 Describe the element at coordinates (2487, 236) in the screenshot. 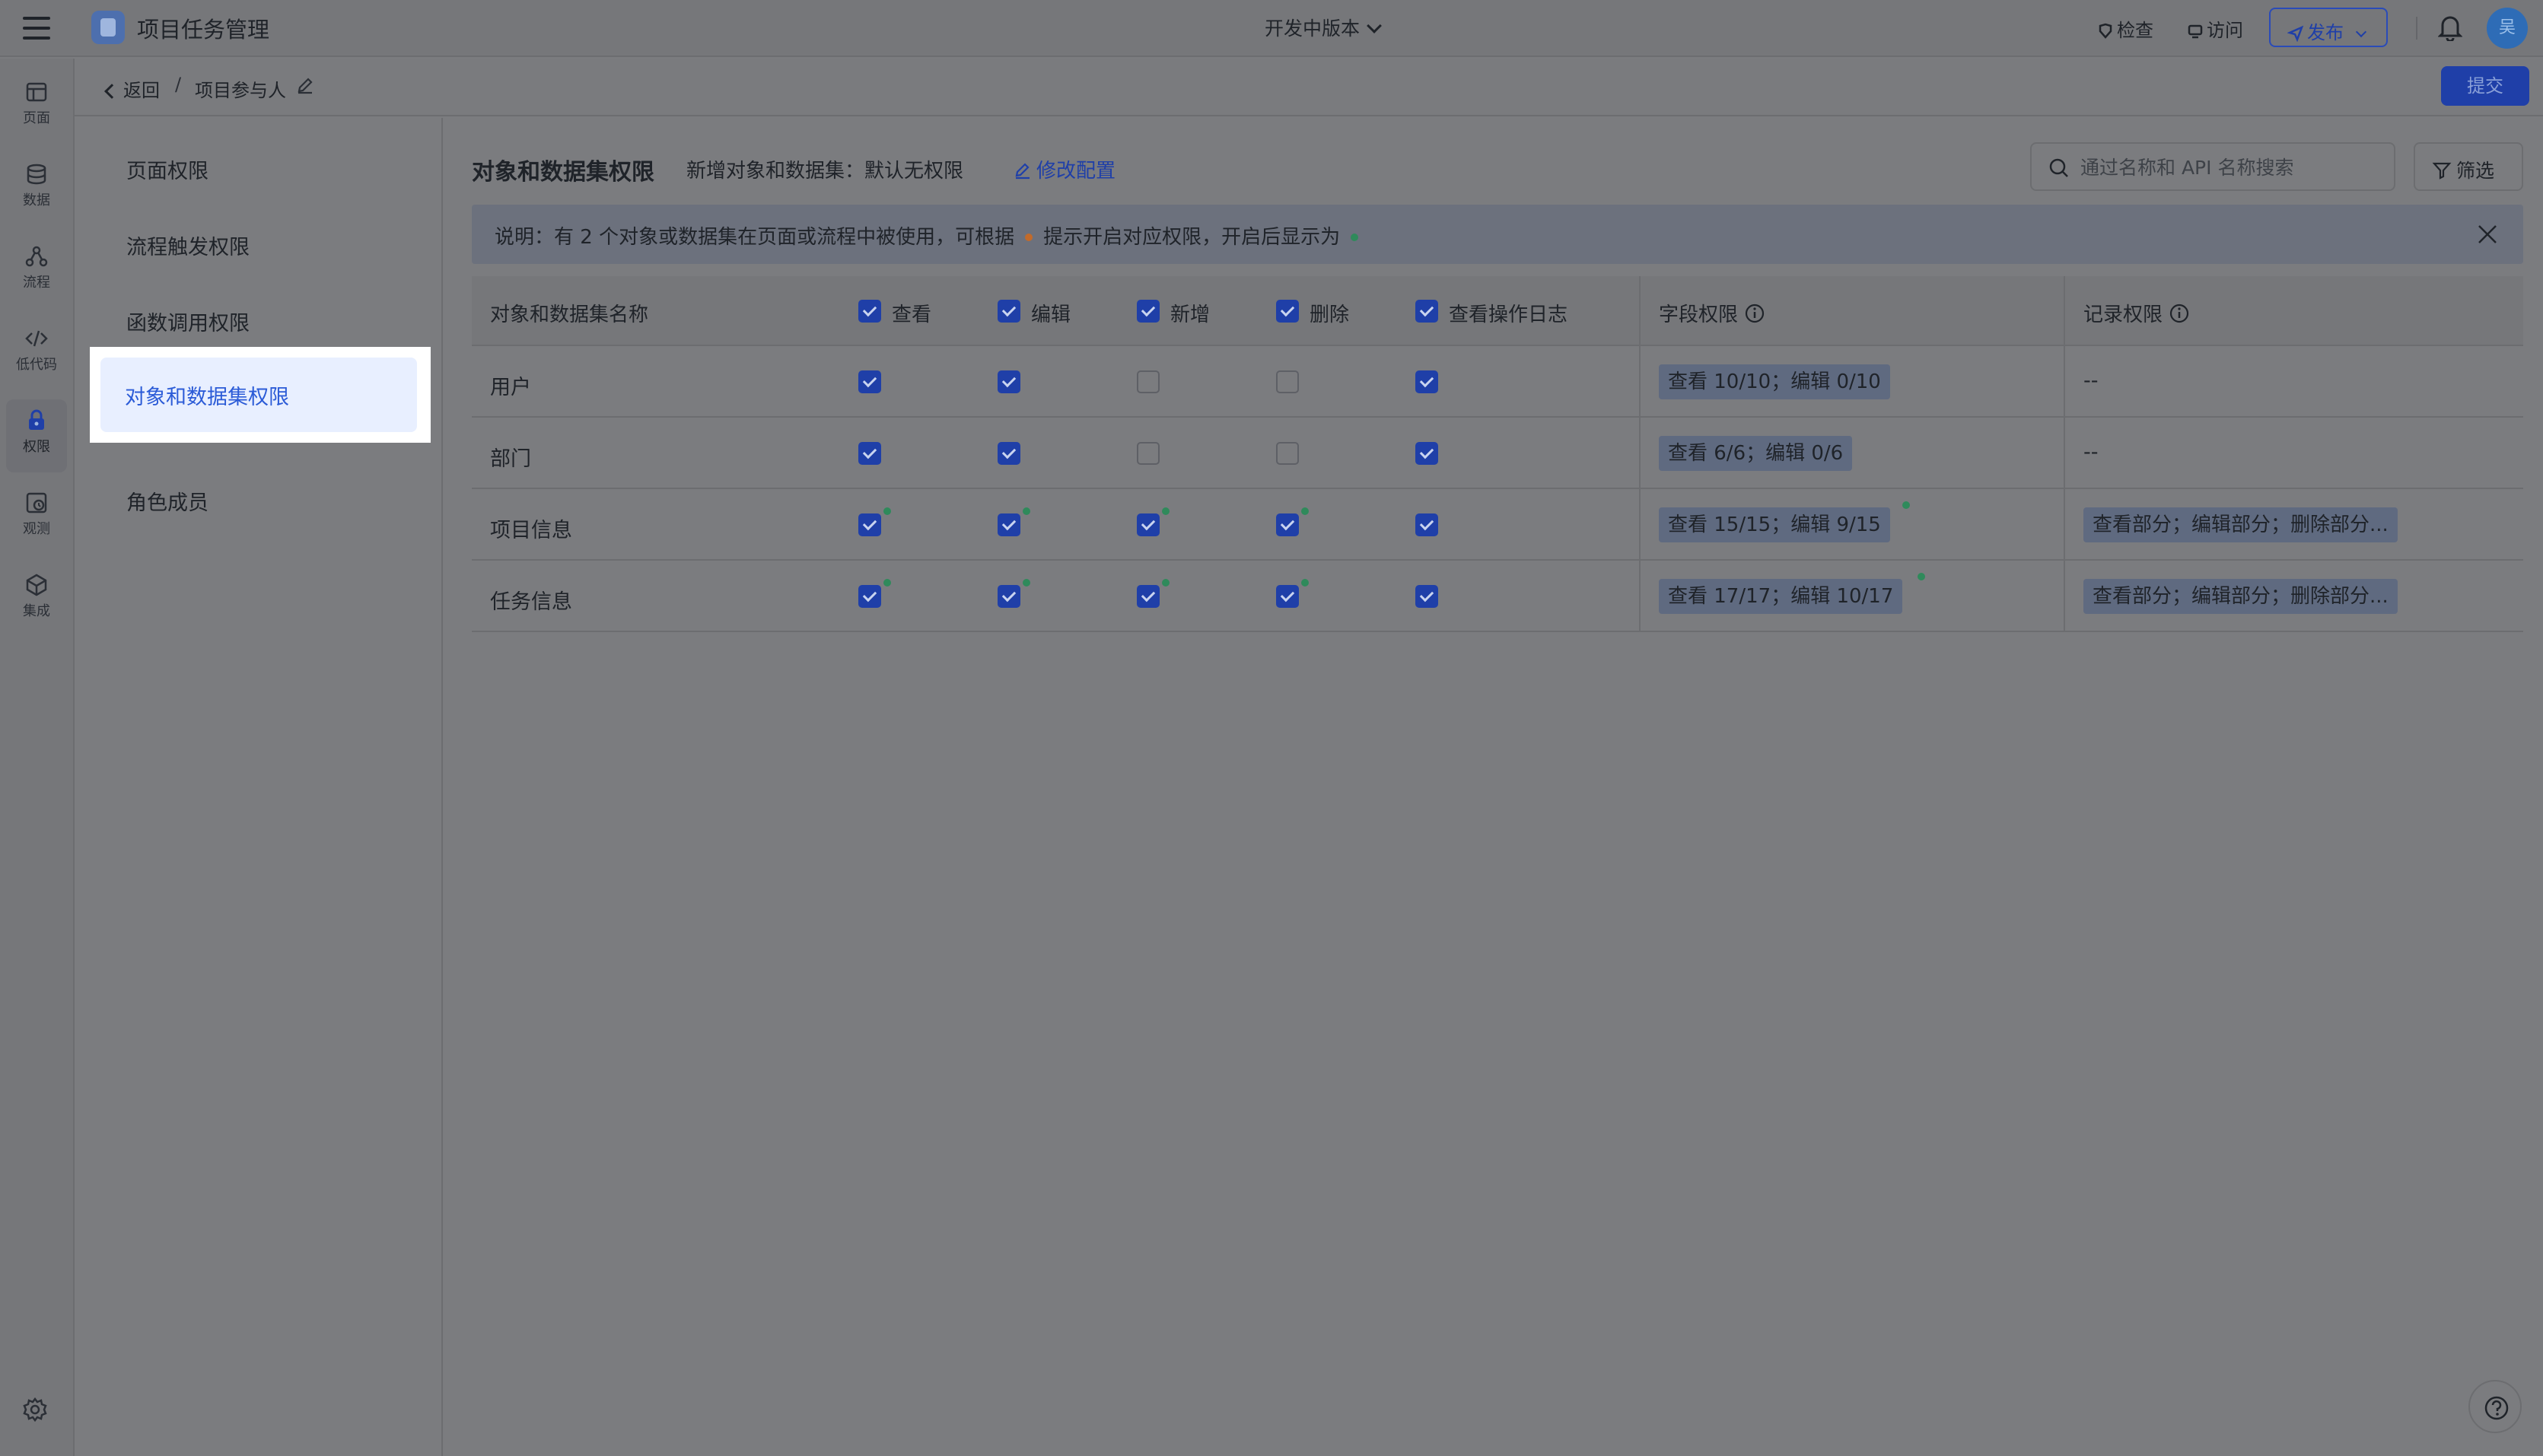

I see `close-icon` at that location.